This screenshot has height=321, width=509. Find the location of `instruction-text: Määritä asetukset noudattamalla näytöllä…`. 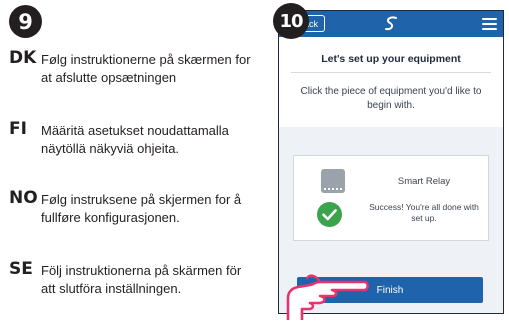

instruction-text: Määritä asetukset noudattamalla näytöllä… is located at coordinates (135, 139).